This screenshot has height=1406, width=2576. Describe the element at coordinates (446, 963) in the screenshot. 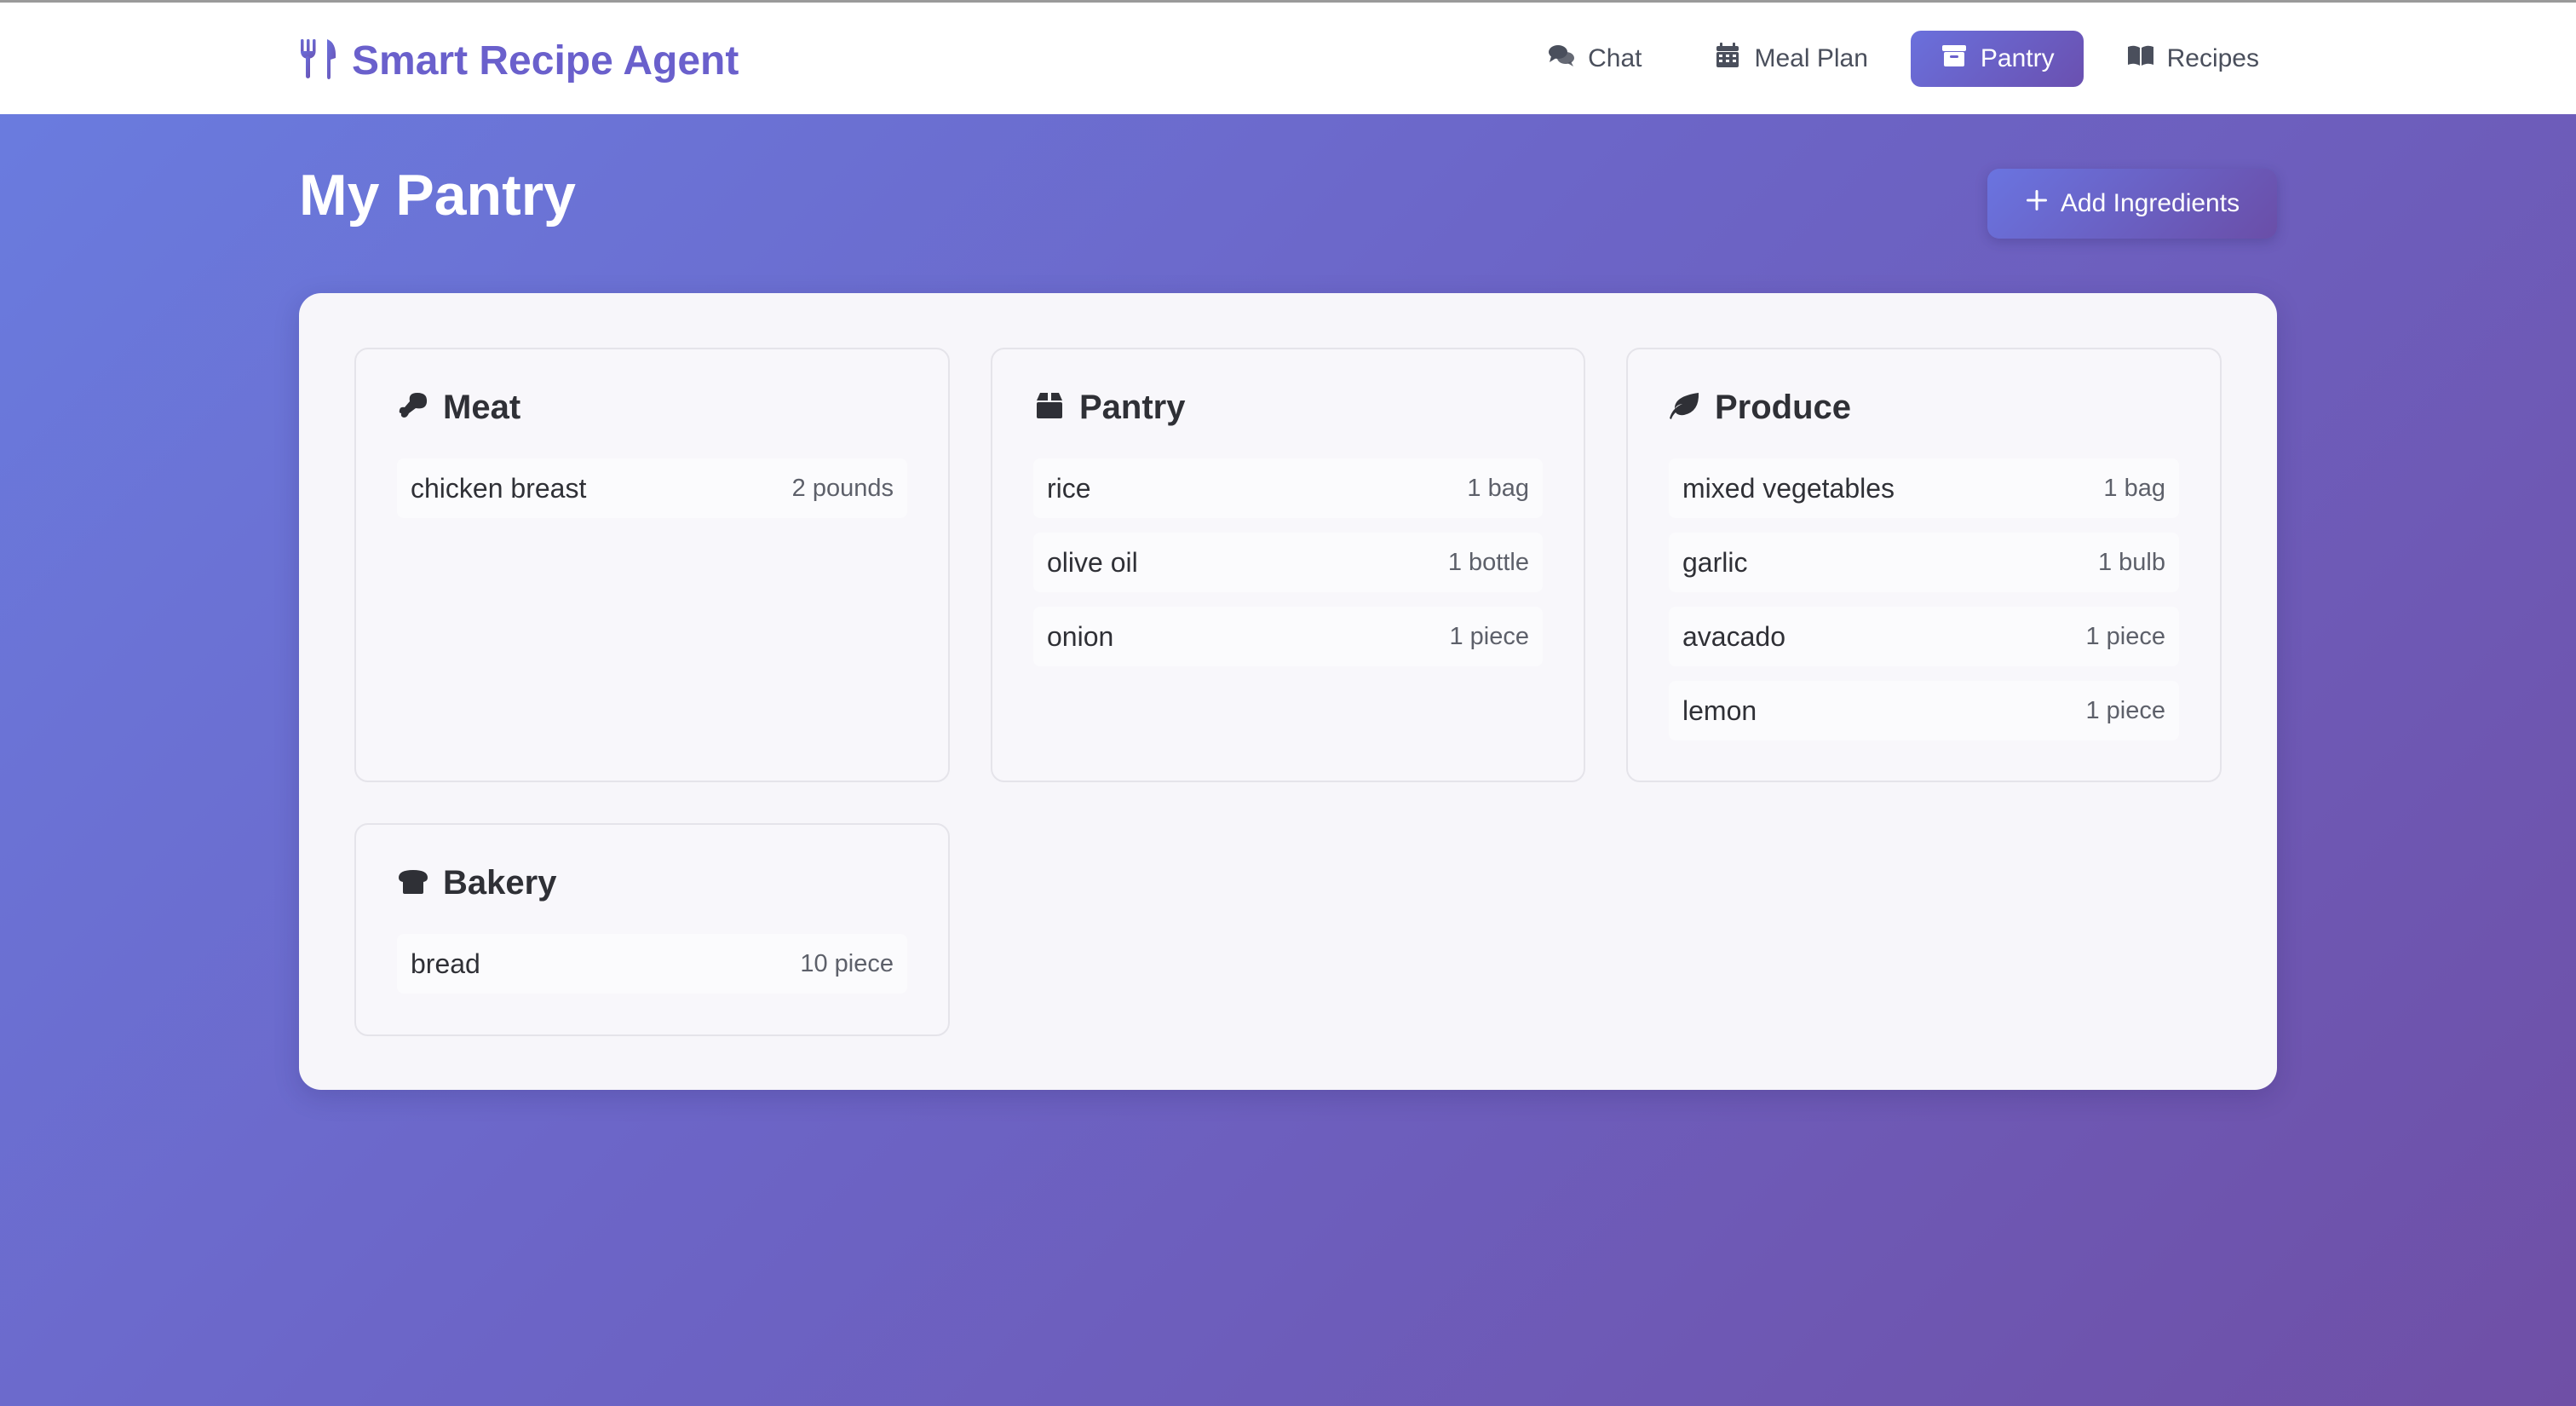

I see `ingredient-name: bread` at that location.